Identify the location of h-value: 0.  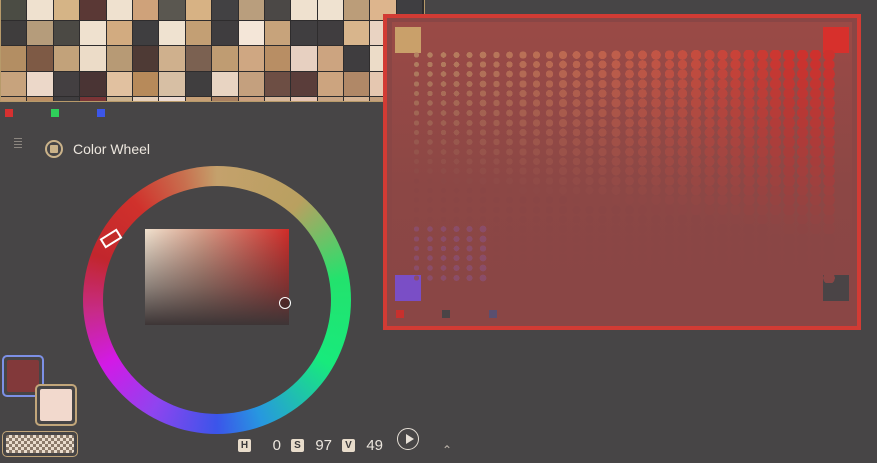
(266, 445).